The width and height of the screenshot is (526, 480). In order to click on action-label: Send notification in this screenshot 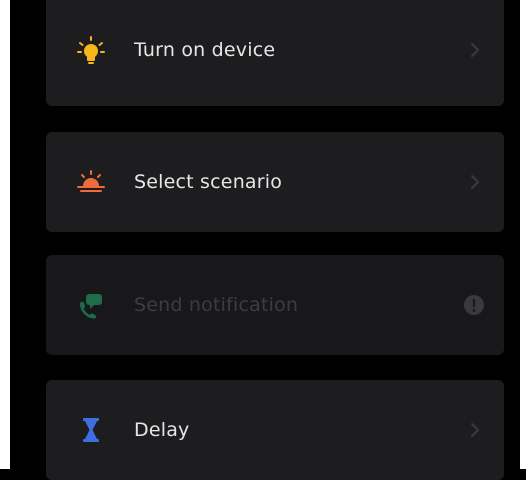, I will do `click(216, 305)`.